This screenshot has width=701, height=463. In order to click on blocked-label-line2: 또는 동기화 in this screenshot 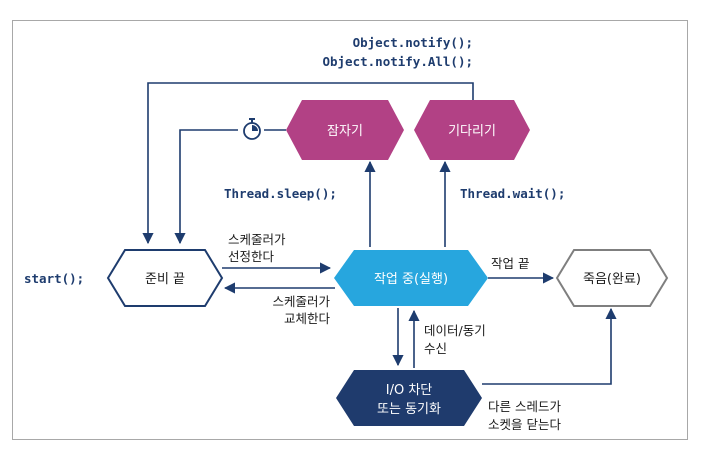, I will do `click(409, 409)`.